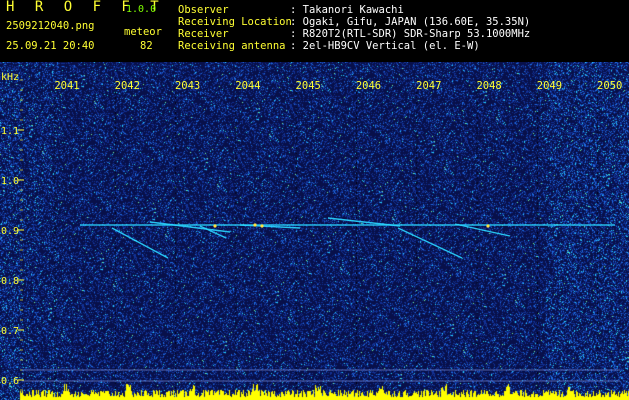  I want to click on receiver-value: : R820T2(RTL-SDR) SDR-Sharp 53.1000MHz, so click(410, 34).